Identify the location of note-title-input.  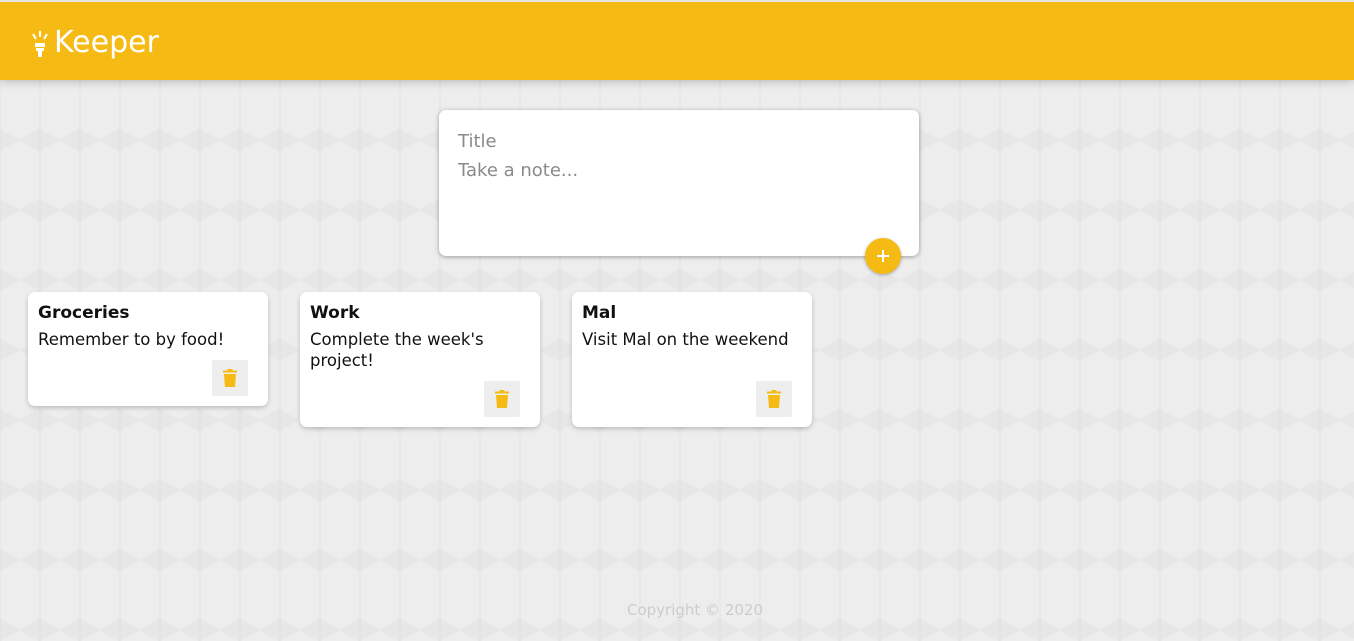
(678, 141).